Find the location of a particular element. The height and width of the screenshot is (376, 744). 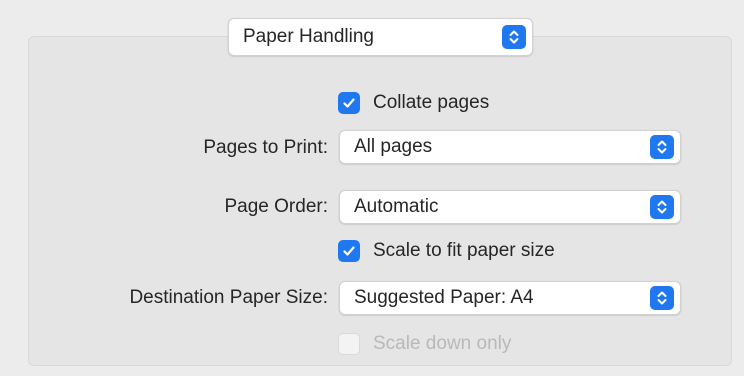

collate-pages-checkbox-row: Collate pages is located at coordinates (413, 103).